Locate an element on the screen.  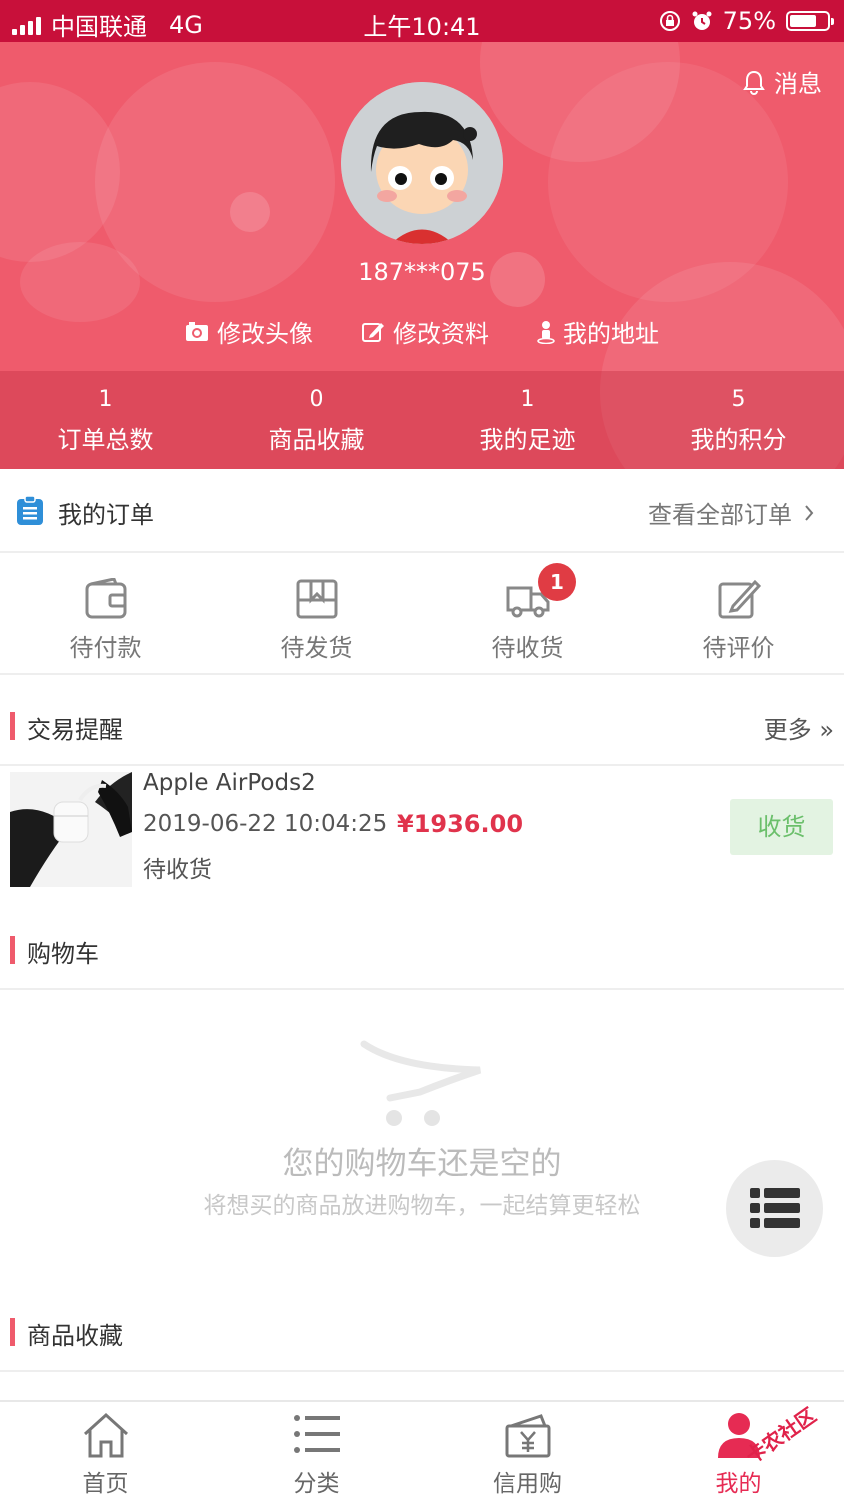
order-pending-payment: 待付款 is located at coordinates (105, 613).